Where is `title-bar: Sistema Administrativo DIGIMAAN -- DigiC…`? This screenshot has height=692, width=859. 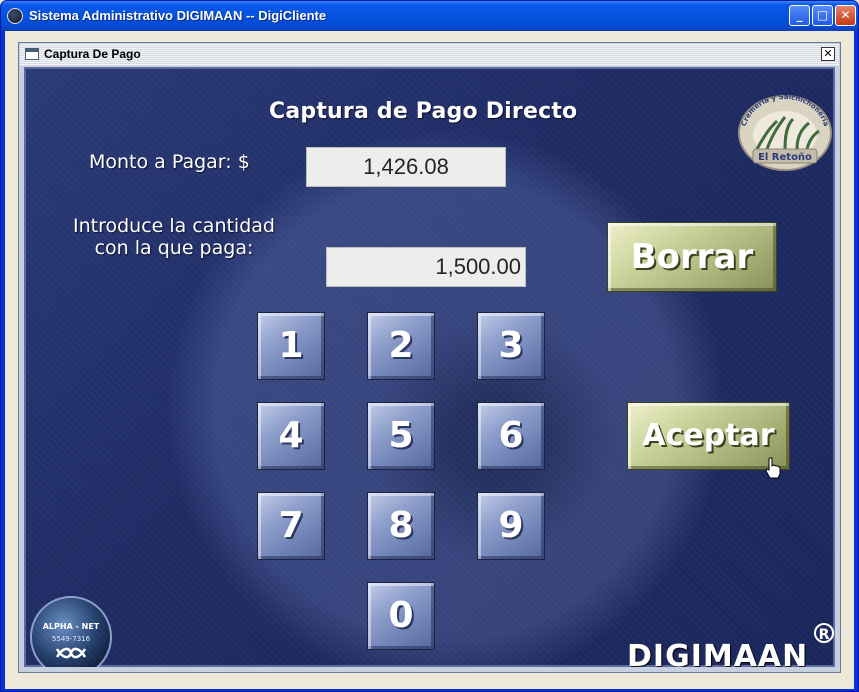
title-bar: Sistema Administrativo DIGIMAAN -- DigiC… is located at coordinates (429, 16).